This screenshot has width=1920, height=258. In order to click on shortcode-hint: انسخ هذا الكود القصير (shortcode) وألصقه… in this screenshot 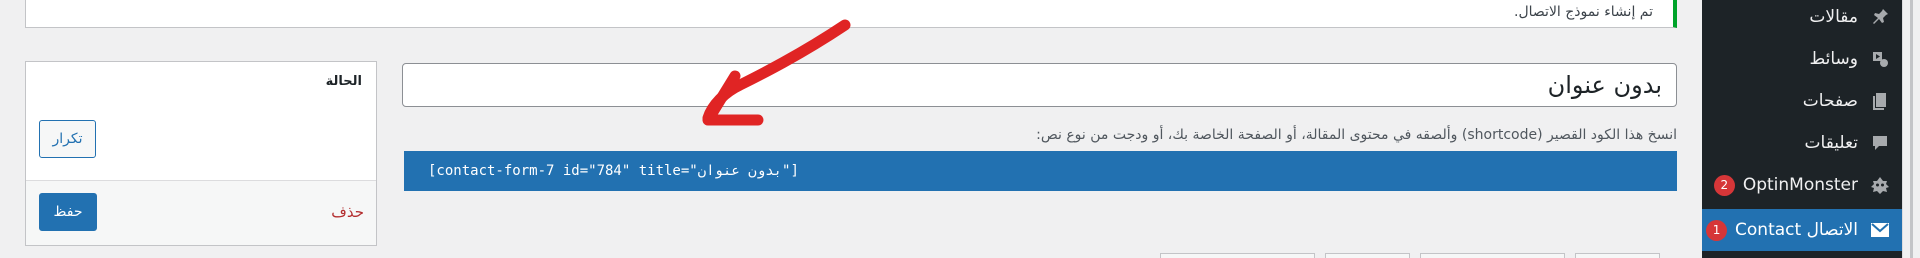, I will do `click(1356, 135)`.